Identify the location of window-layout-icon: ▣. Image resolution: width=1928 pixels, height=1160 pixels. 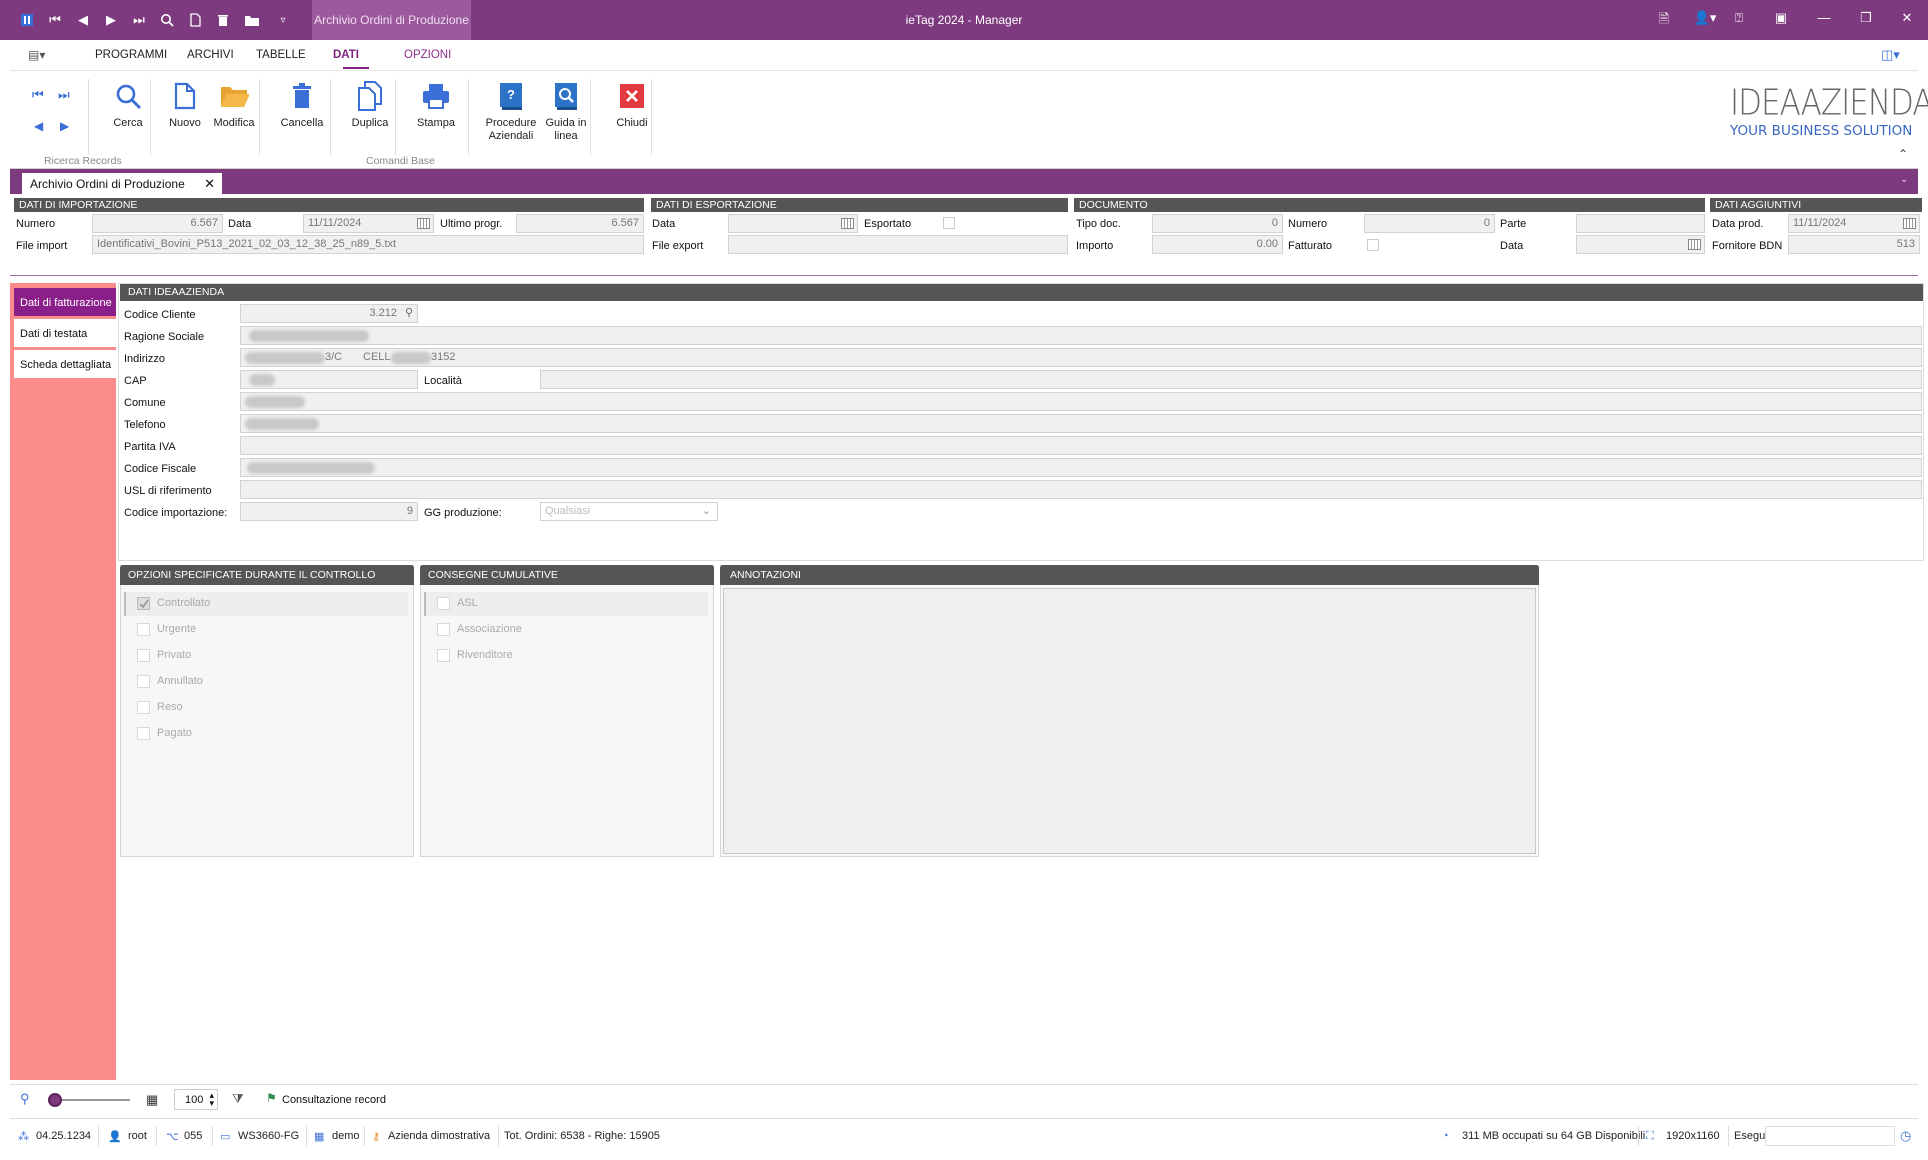
(1781, 18).